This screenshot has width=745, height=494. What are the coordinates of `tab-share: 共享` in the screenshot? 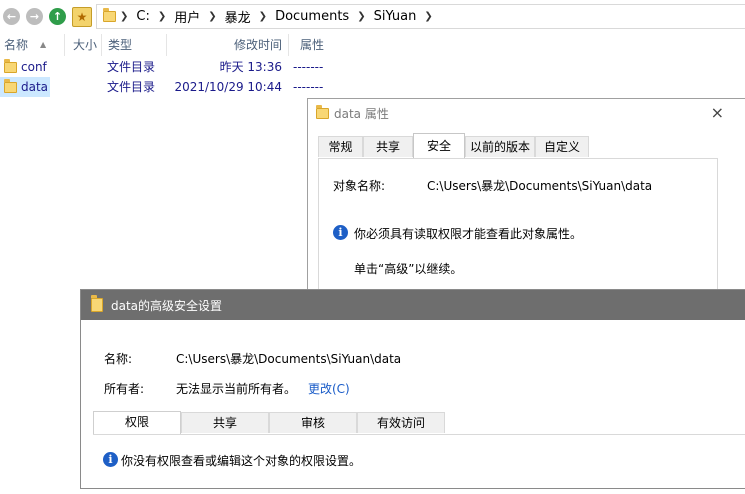 It's located at (225, 422).